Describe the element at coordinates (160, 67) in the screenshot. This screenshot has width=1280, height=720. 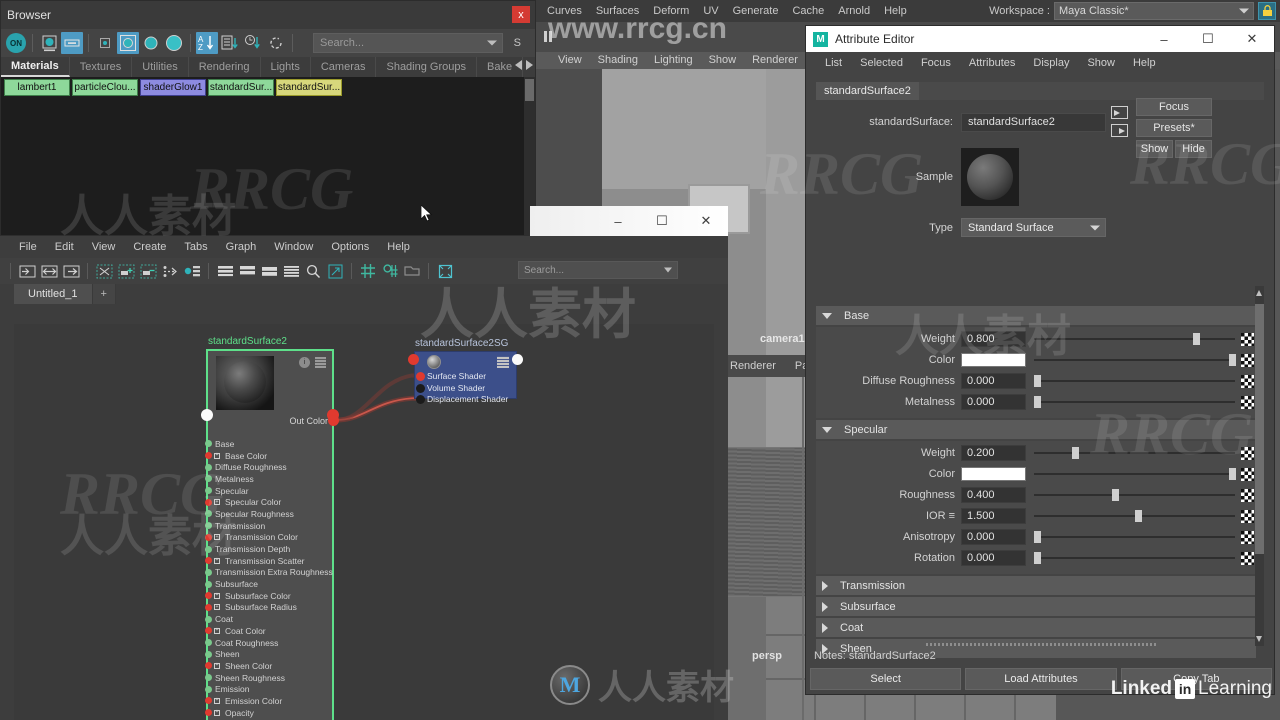
I see `tab-utilities: Utilities` at that location.